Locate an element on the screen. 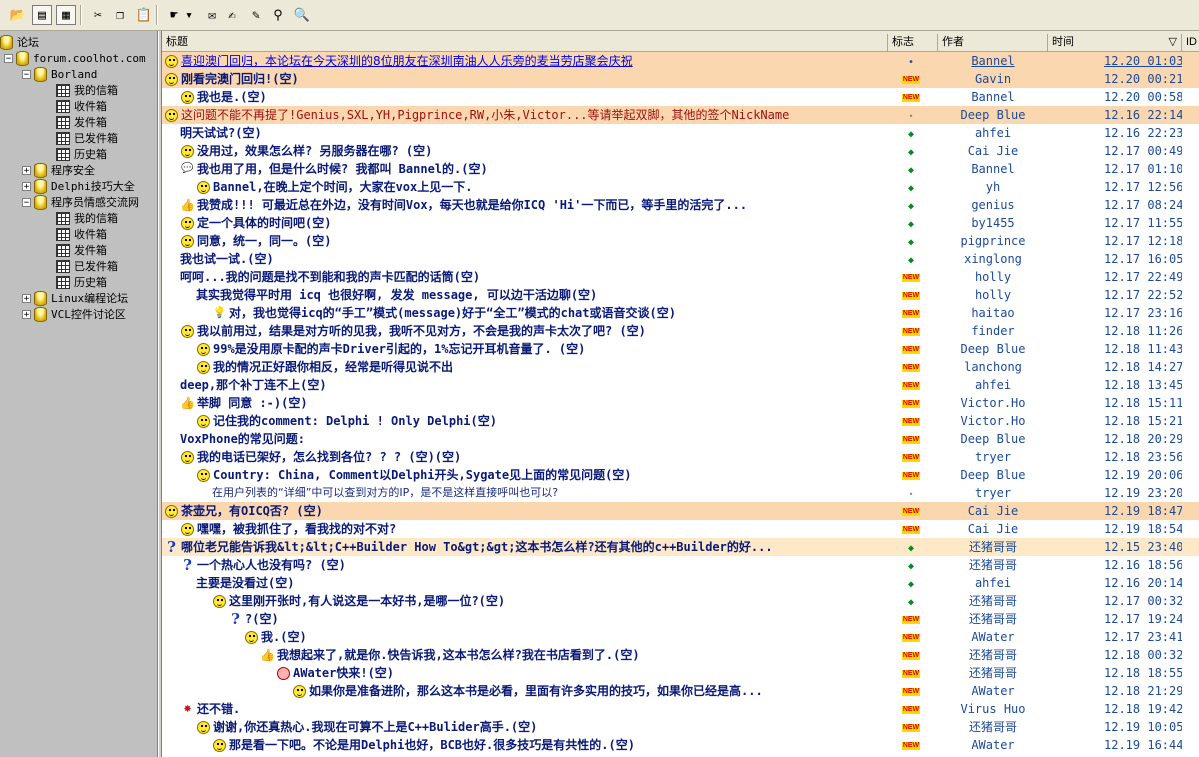 This screenshot has width=1199, height=757. open-folder-icon: 📂 is located at coordinates (18, 15).